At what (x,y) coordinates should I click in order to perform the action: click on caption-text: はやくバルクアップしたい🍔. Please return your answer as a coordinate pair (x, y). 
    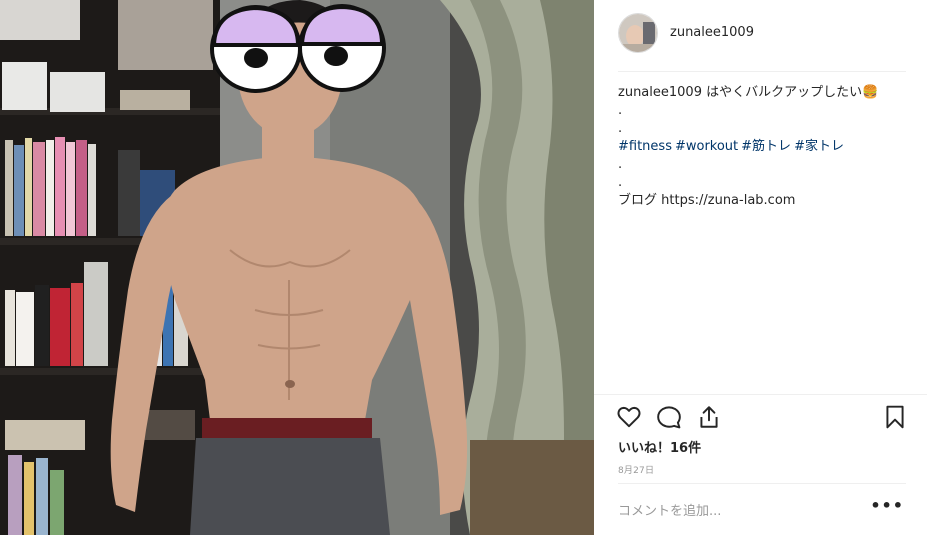
    Looking at the image, I should click on (790, 92).